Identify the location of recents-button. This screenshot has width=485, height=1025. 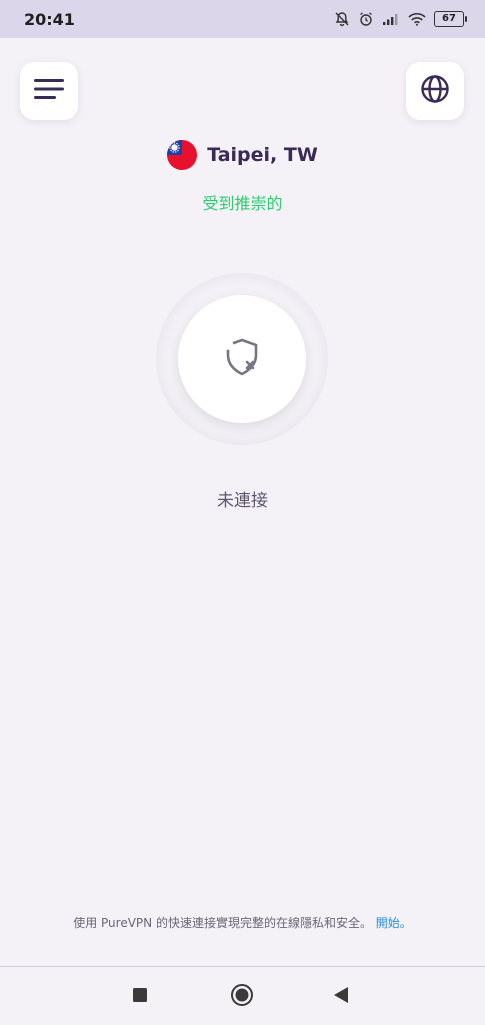
(140, 995).